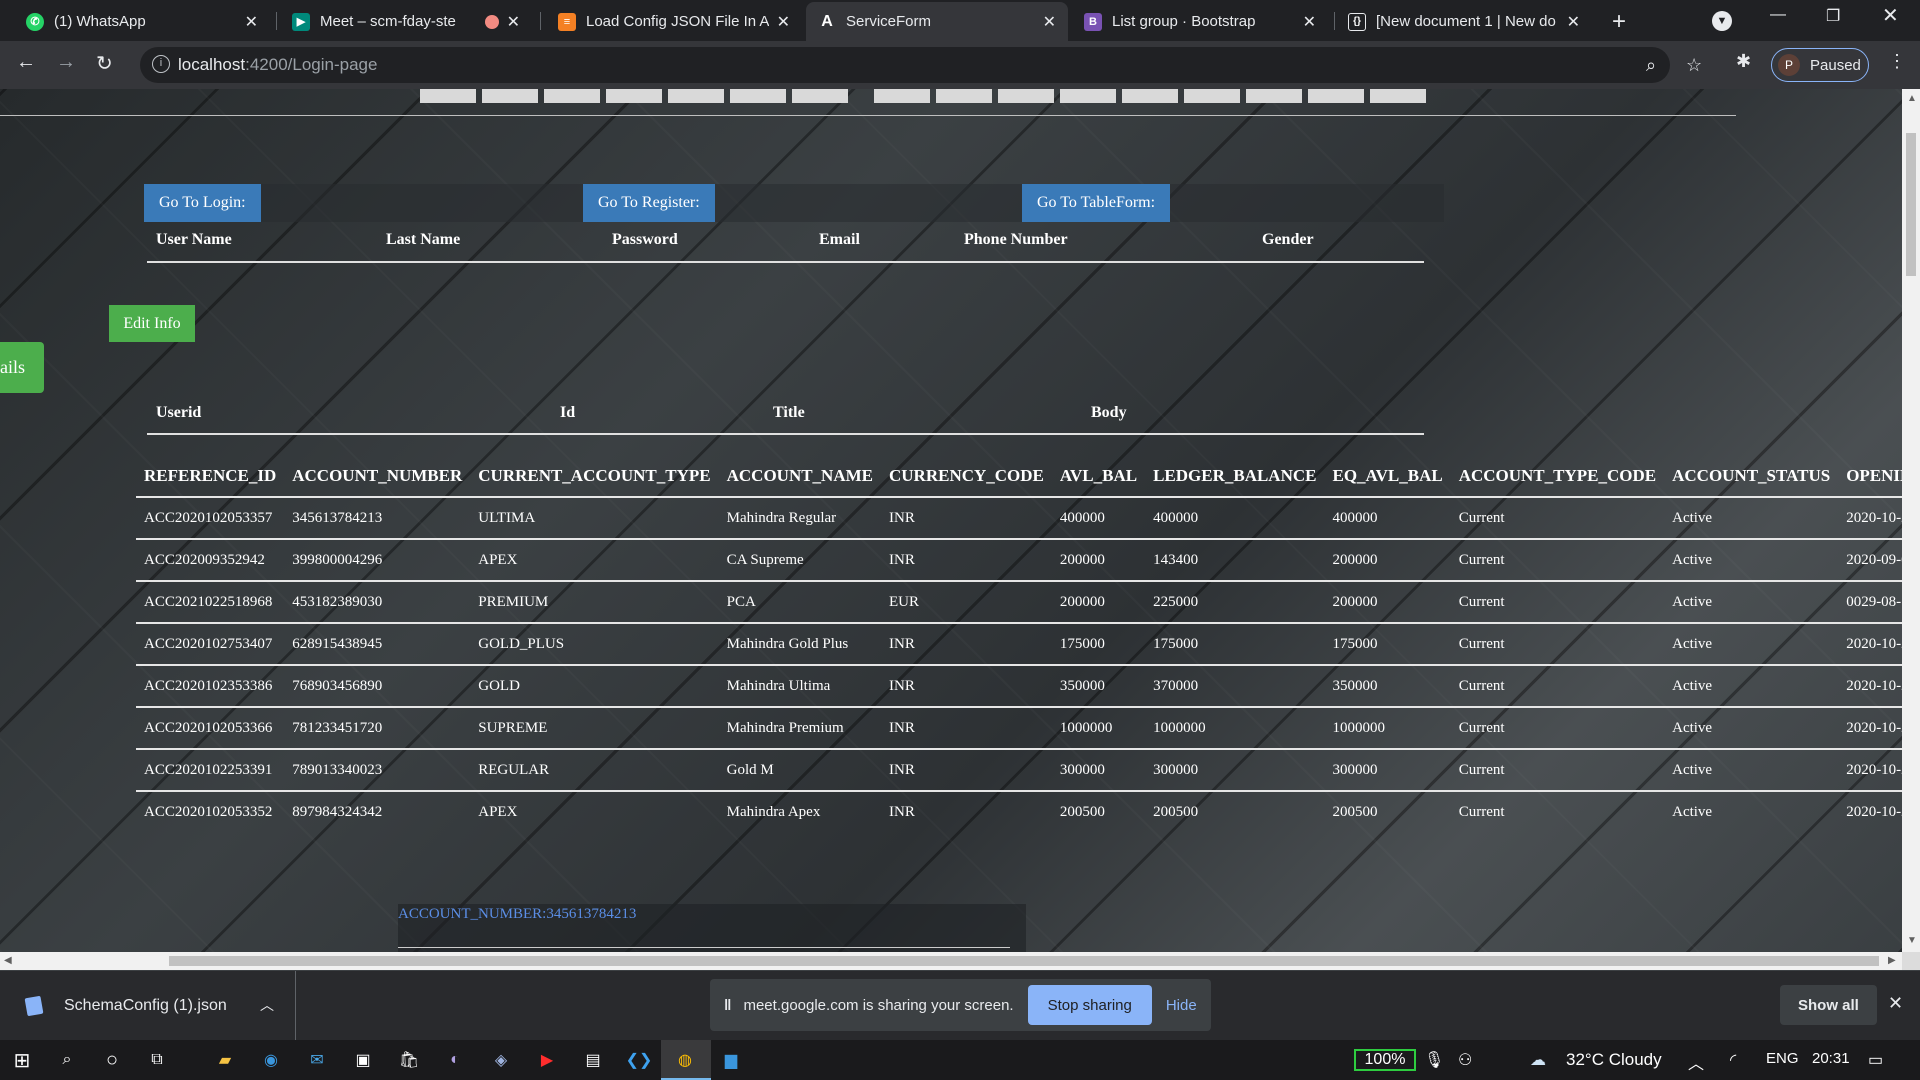  What do you see at coordinates (1434, 1060) in the screenshot?
I see `microphone-icon: 🎙` at bounding box center [1434, 1060].